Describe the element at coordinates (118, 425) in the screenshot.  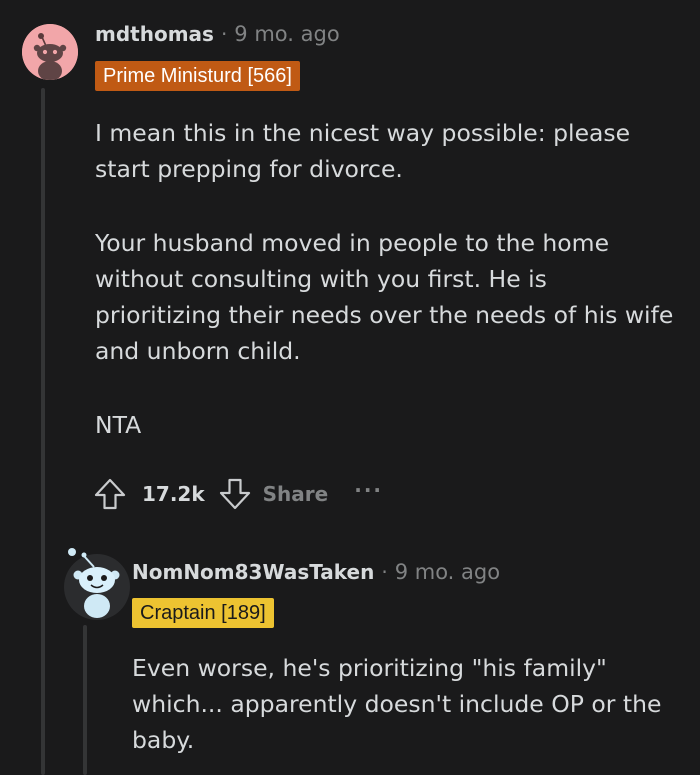
I see `comment-paragraph: NTA` at that location.